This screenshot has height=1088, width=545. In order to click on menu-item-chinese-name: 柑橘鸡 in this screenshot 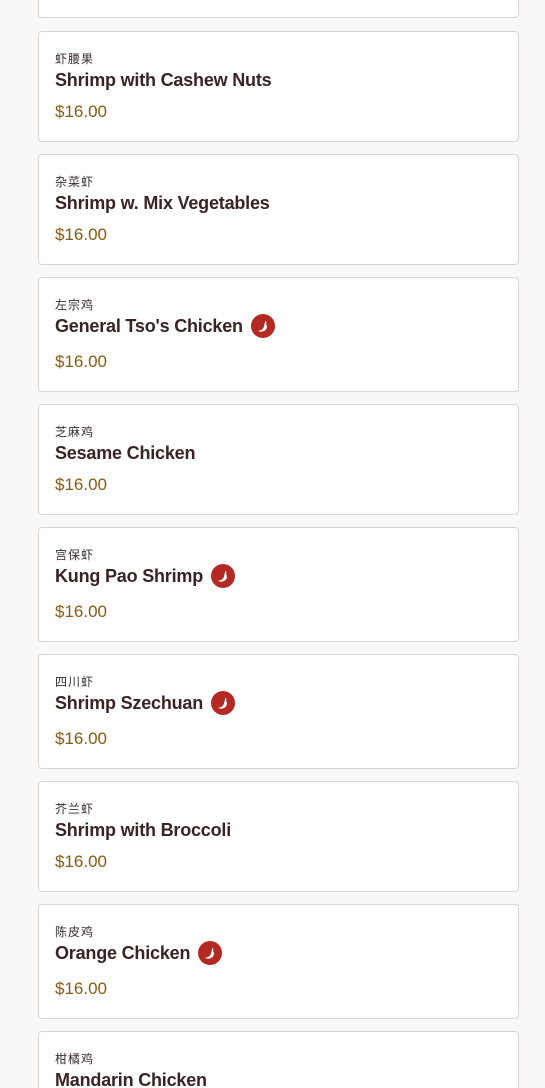, I will do `click(75, 1059)`.